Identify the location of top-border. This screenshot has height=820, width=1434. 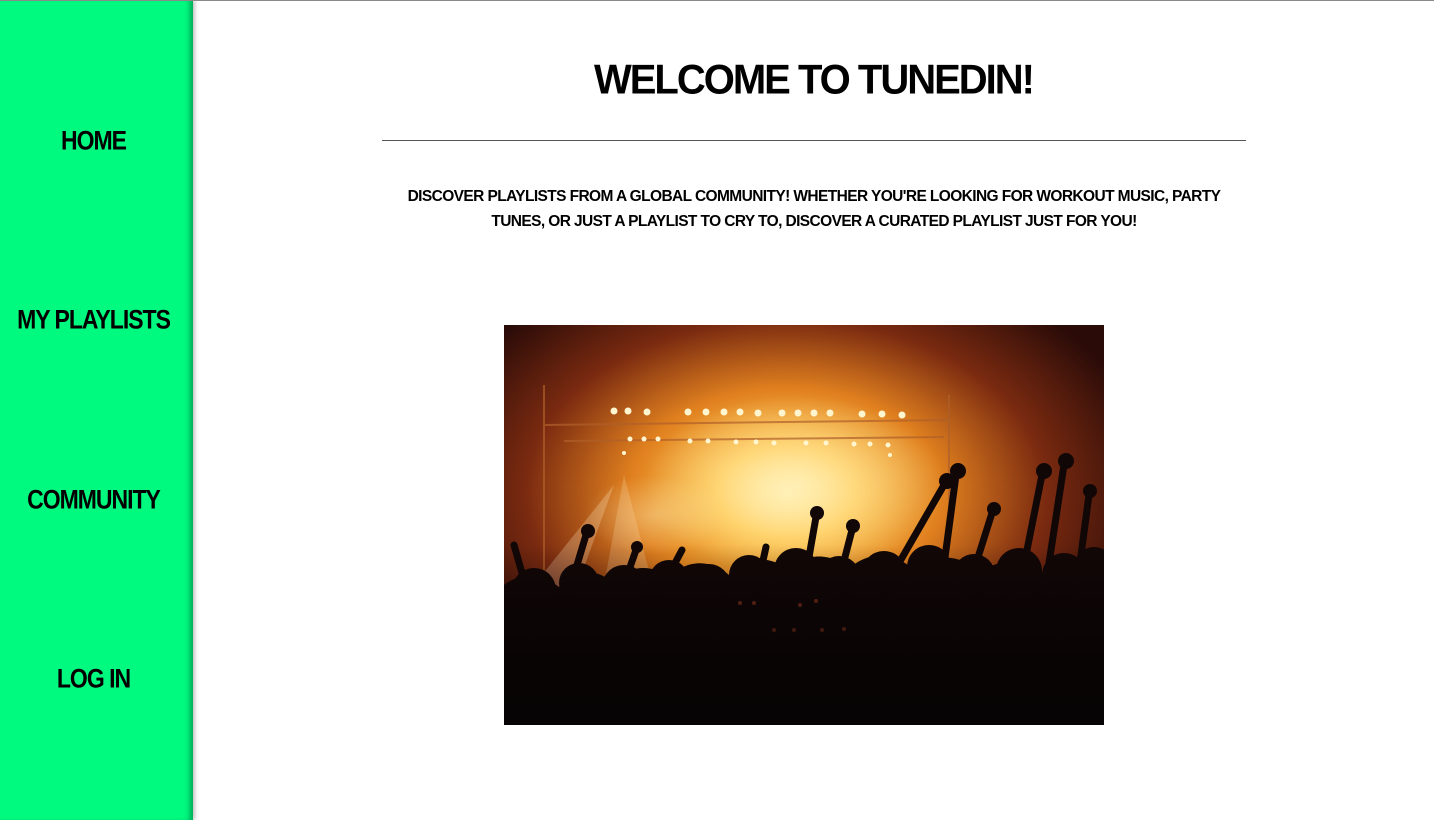
(717, 0).